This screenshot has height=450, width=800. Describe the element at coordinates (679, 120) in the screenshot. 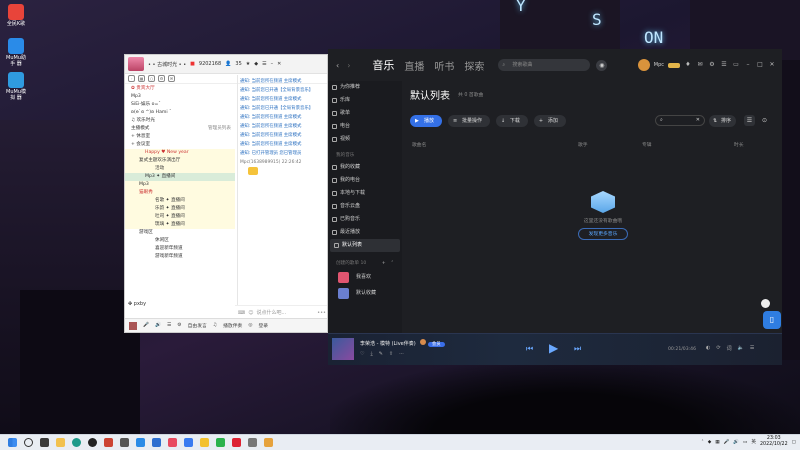

I see `filter-input: ⌕ ✕` at that location.